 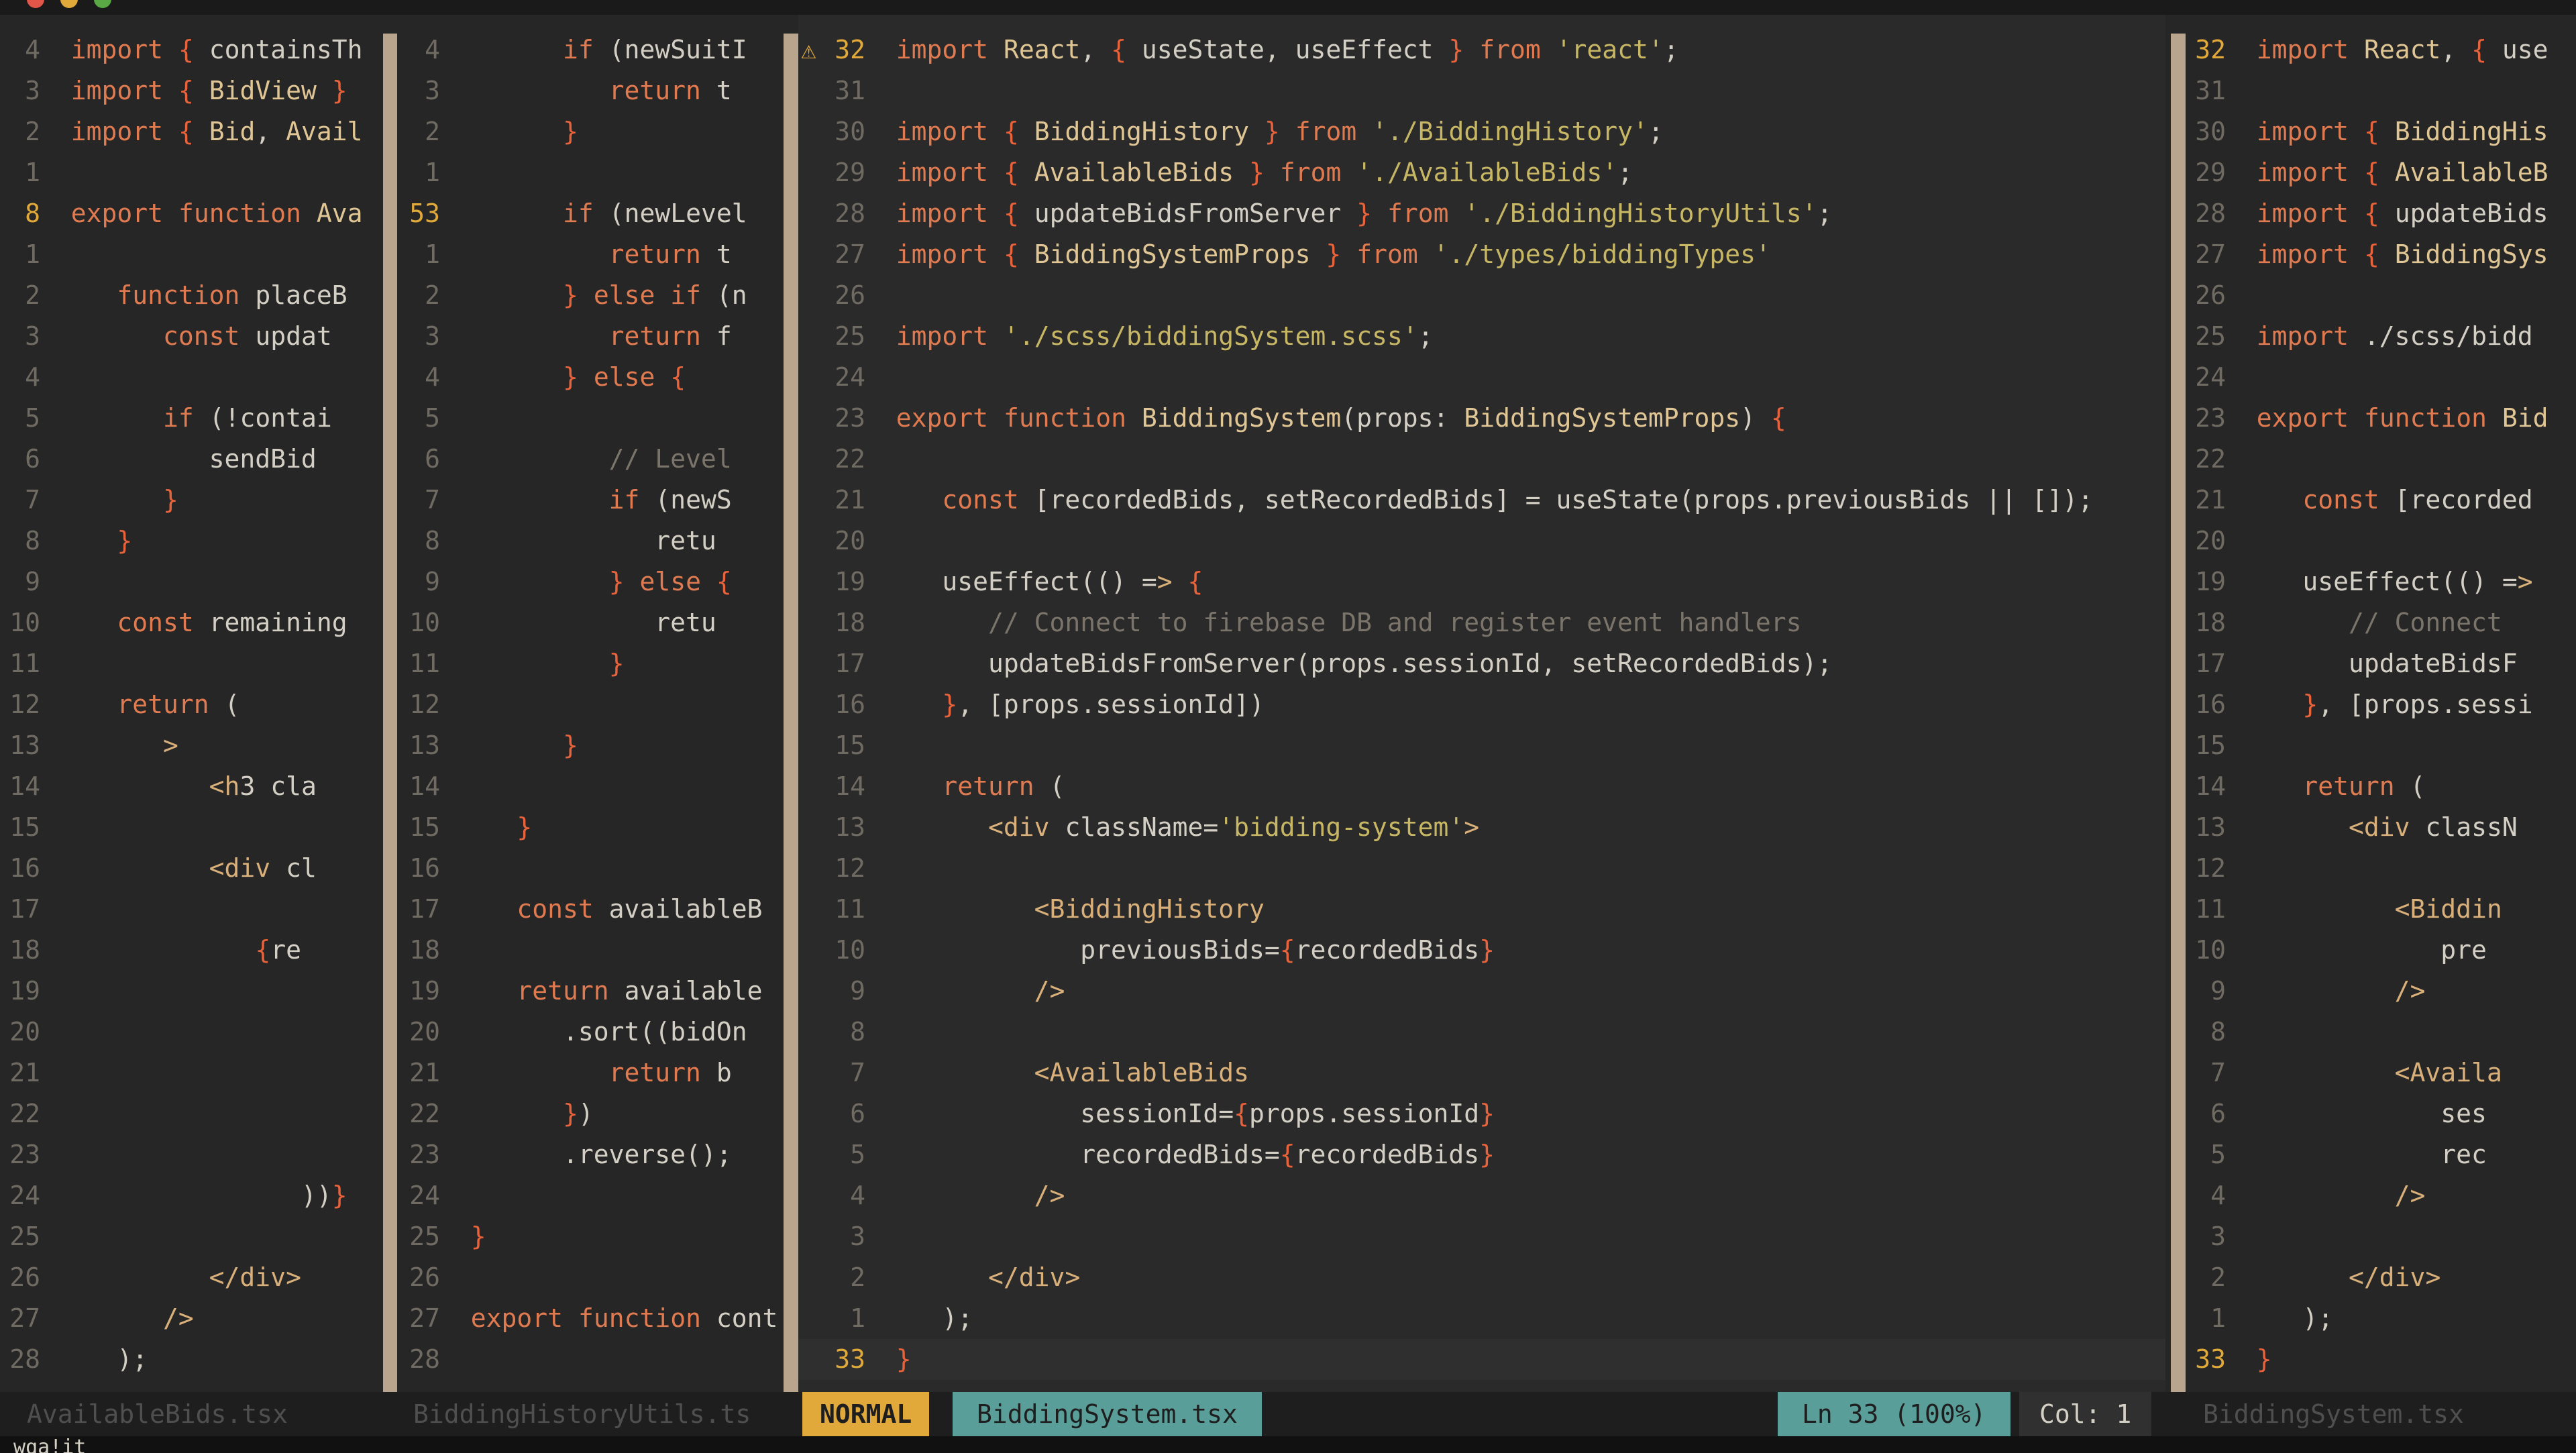 What do you see at coordinates (590, 910) in the screenshot?
I see `code-line: 17 const availableB` at bounding box center [590, 910].